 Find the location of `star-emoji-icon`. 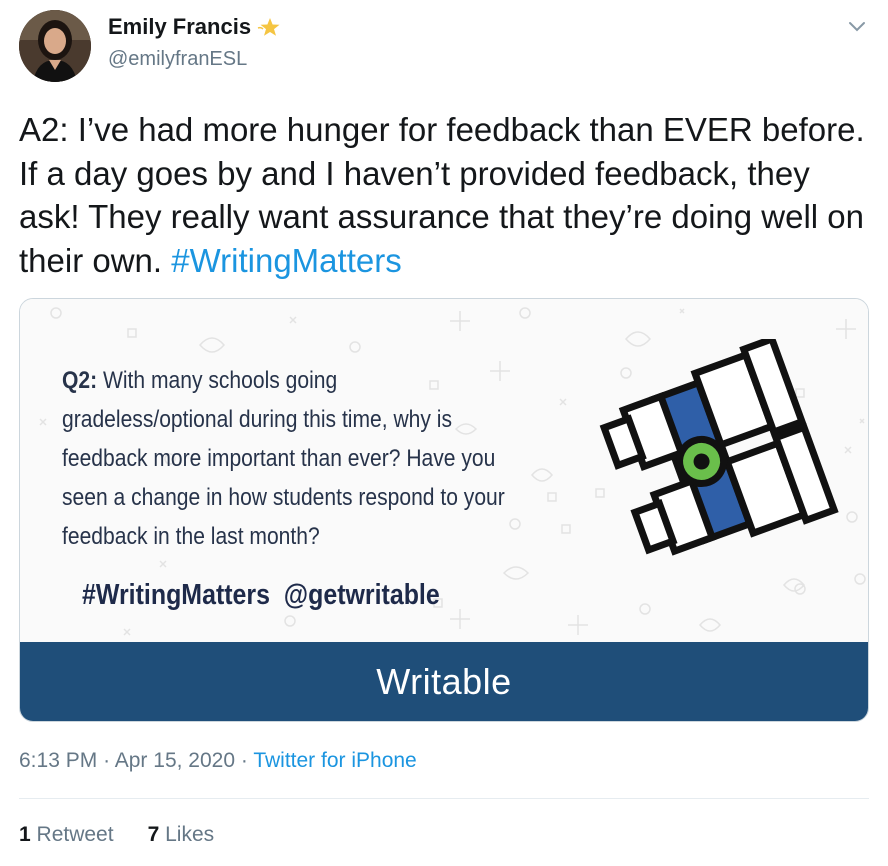

star-emoji-icon is located at coordinates (268, 27).